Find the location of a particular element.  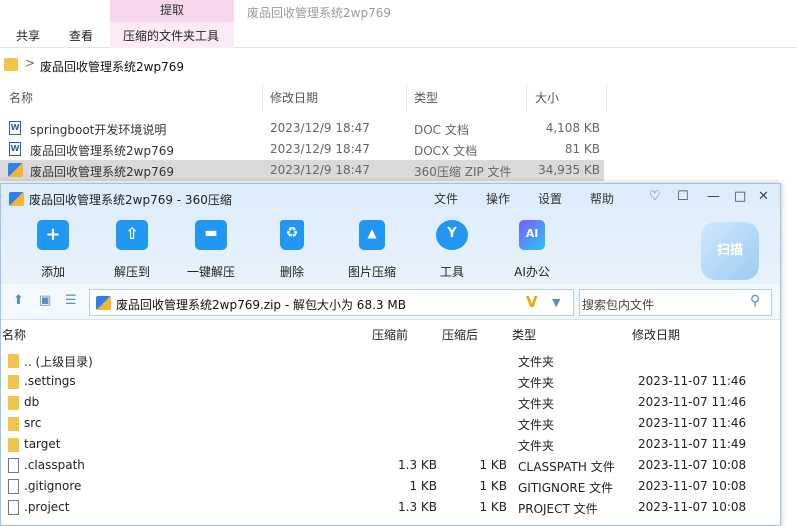

menu-operation: 操作 is located at coordinates (498, 198).